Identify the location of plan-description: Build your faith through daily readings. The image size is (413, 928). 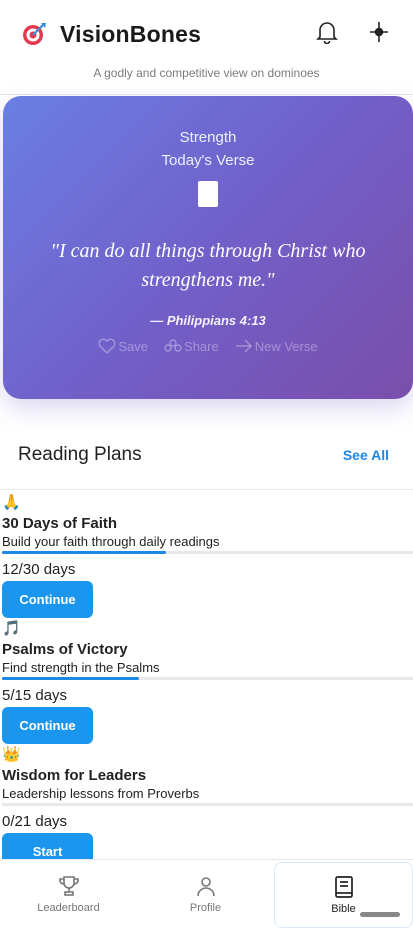
(111, 541).